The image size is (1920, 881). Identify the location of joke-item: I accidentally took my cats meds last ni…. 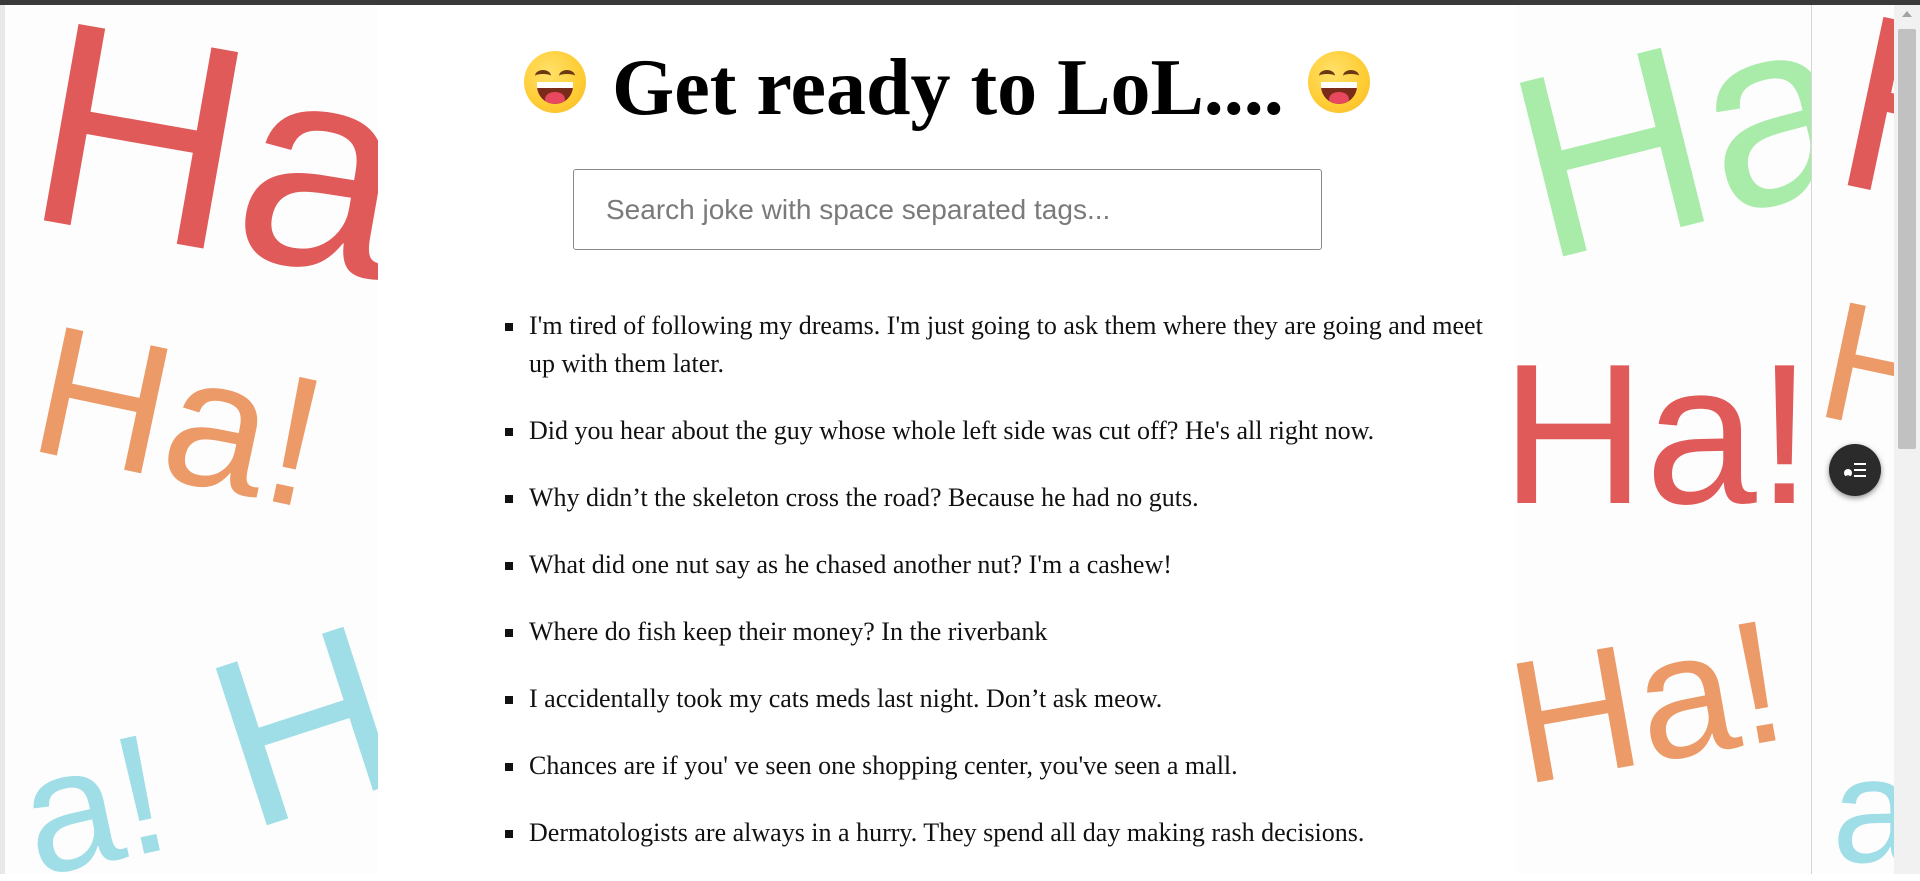
(947, 699).